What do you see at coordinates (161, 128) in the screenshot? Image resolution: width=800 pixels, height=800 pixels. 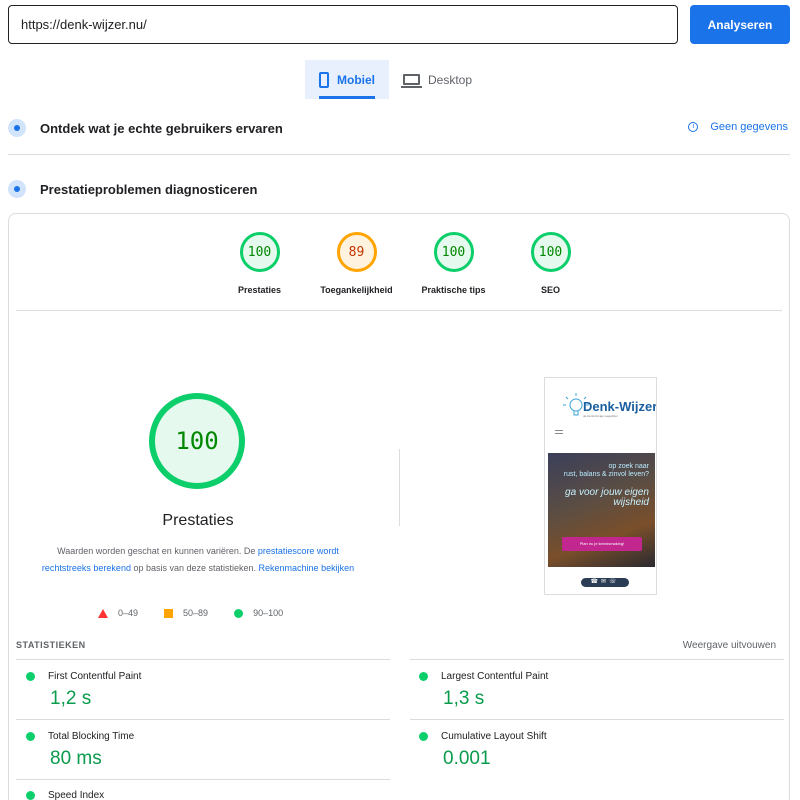 I see `field-data-title: Ontdek wat je echte gebruikers ervaren` at bounding box center [161, 128].